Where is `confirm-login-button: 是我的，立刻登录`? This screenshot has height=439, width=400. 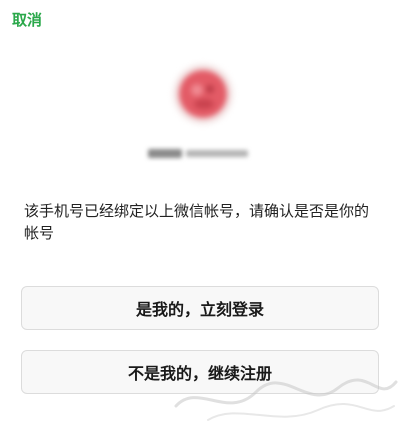
confirm-login-button: 是我的，立刻登录 is located at coordinates (200, 308).